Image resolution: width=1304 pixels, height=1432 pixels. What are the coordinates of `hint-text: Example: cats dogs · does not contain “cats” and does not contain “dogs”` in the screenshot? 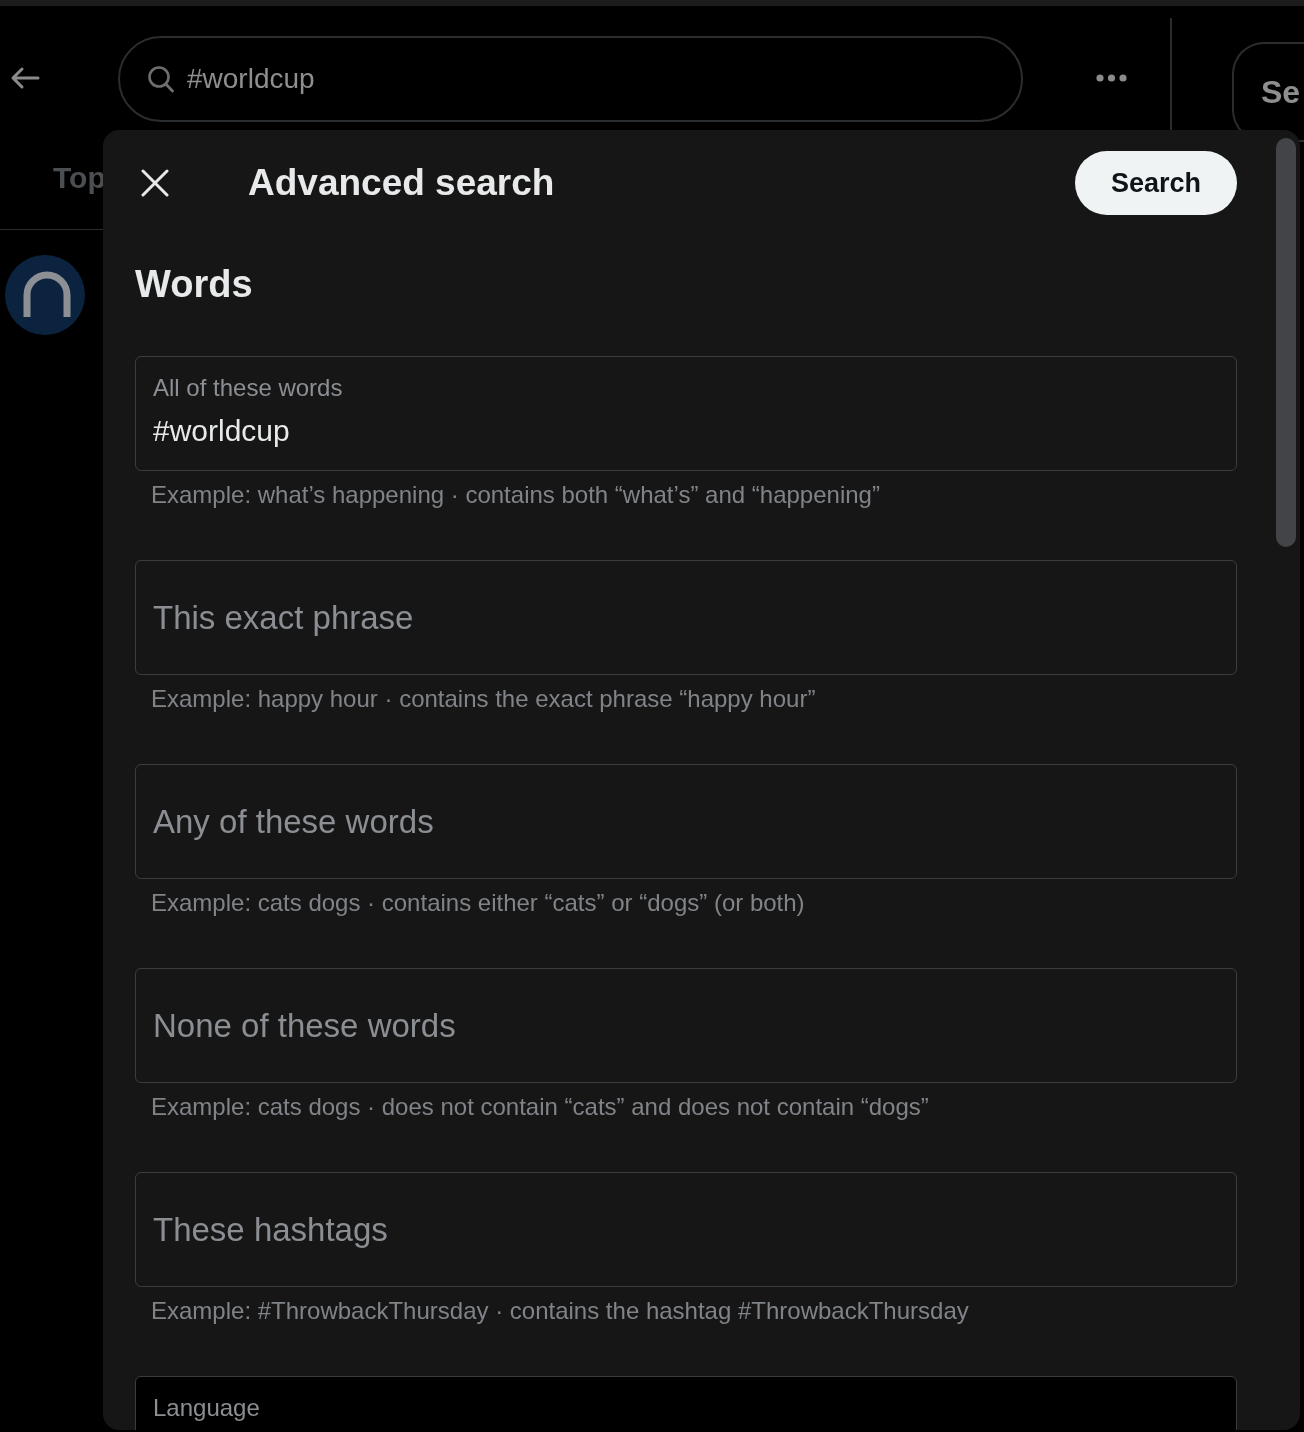 It's located at (540, 1107).